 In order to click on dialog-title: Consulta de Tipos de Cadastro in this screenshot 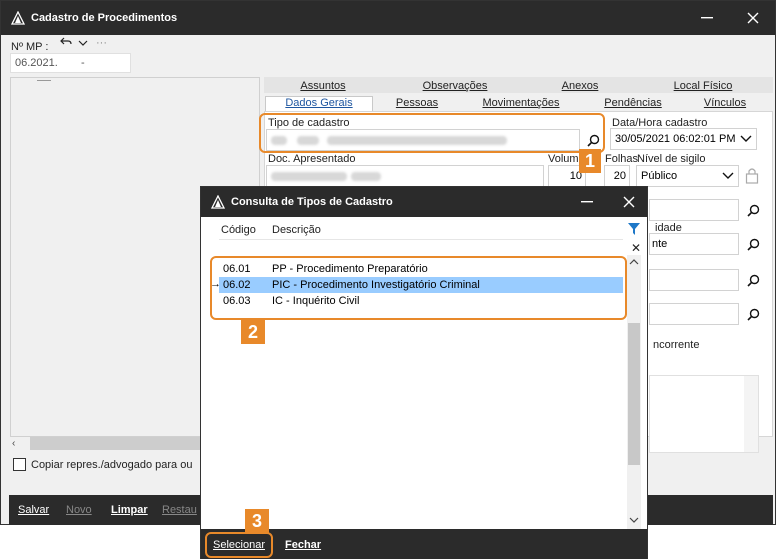, I will do `click(312, 202)`.